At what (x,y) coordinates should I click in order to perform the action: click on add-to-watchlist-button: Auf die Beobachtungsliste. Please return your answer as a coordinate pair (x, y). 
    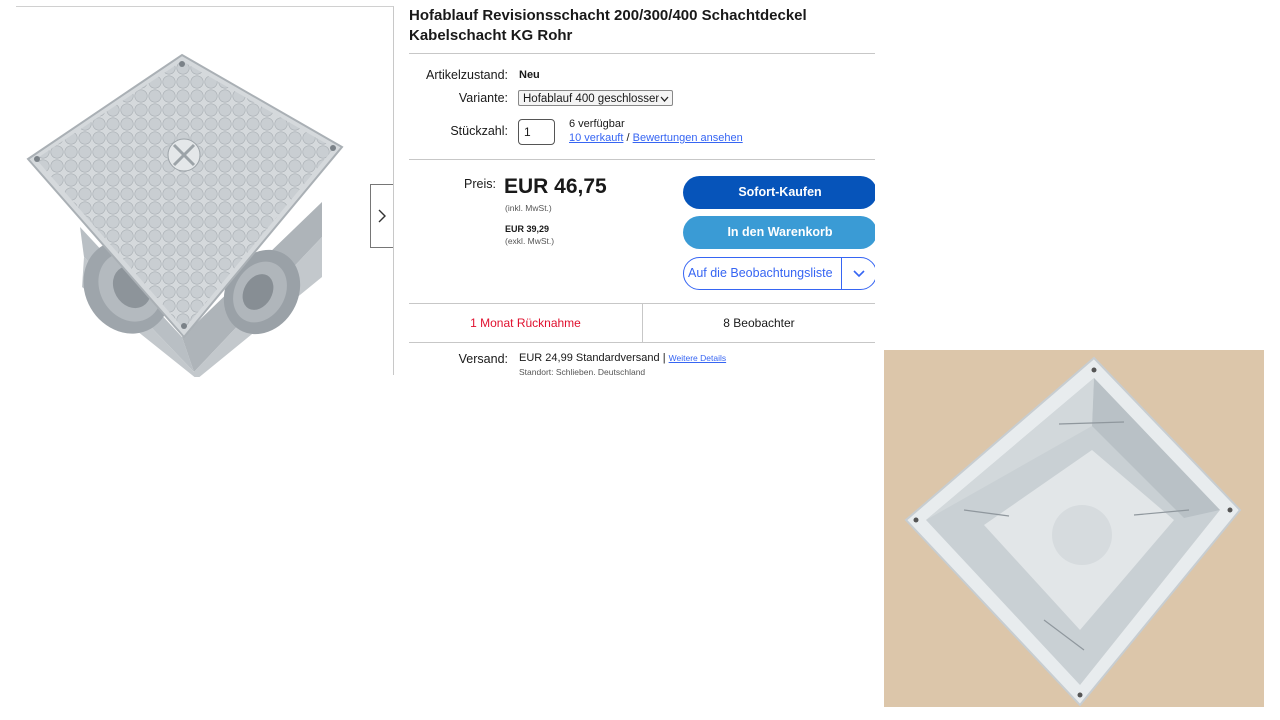
    Looking at the image, I should click on (779, 273).